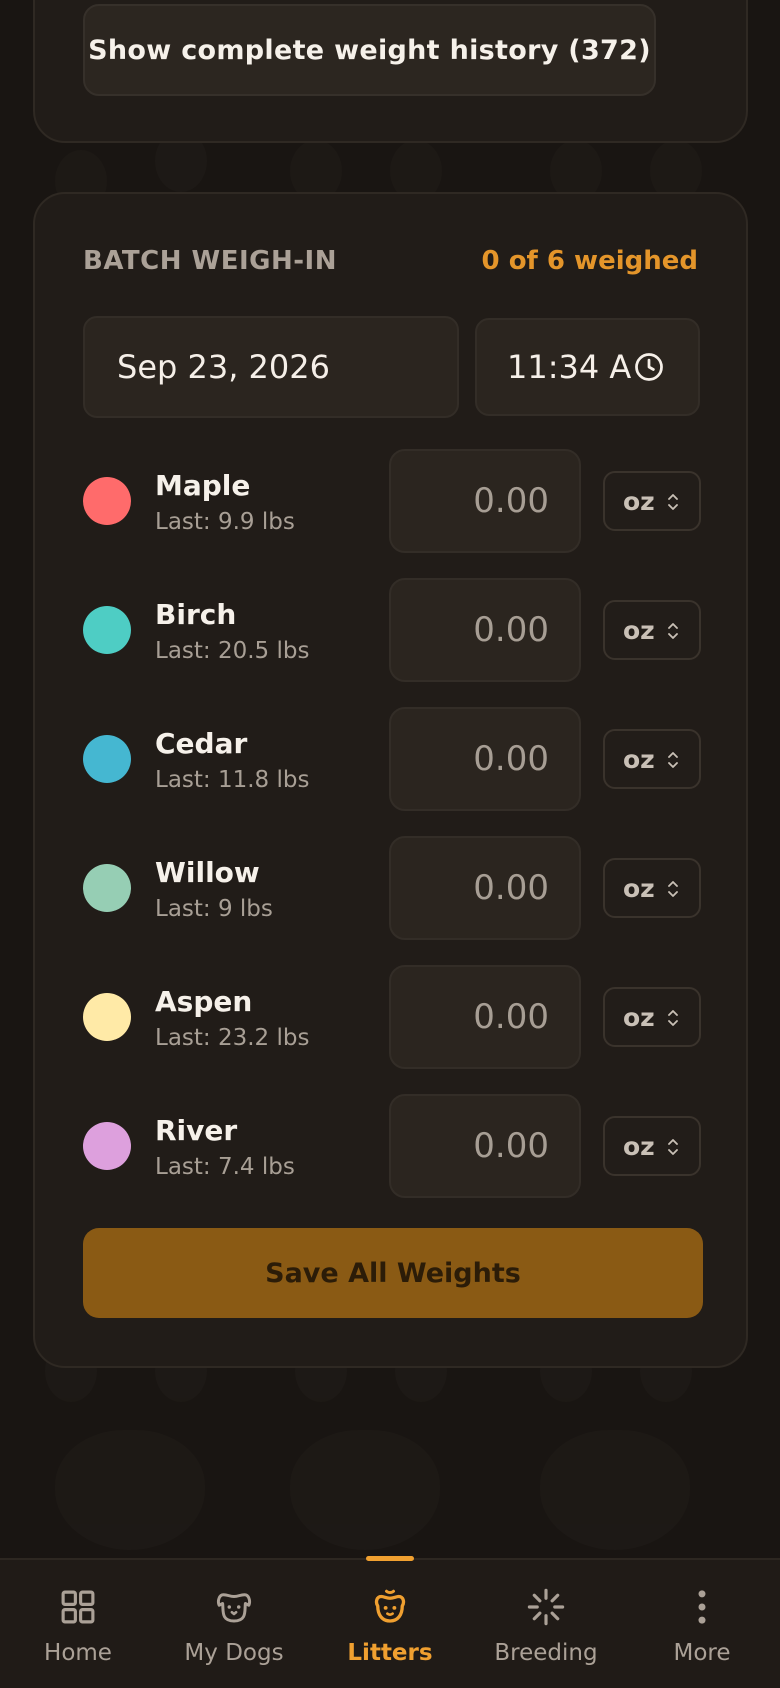 The width and height of the screenshot is (780, 1688). Describe the element at coordinates (232, 651) in the screenshot. I see `puppy-last-weight: Last: 20.5 lbs` at that location.